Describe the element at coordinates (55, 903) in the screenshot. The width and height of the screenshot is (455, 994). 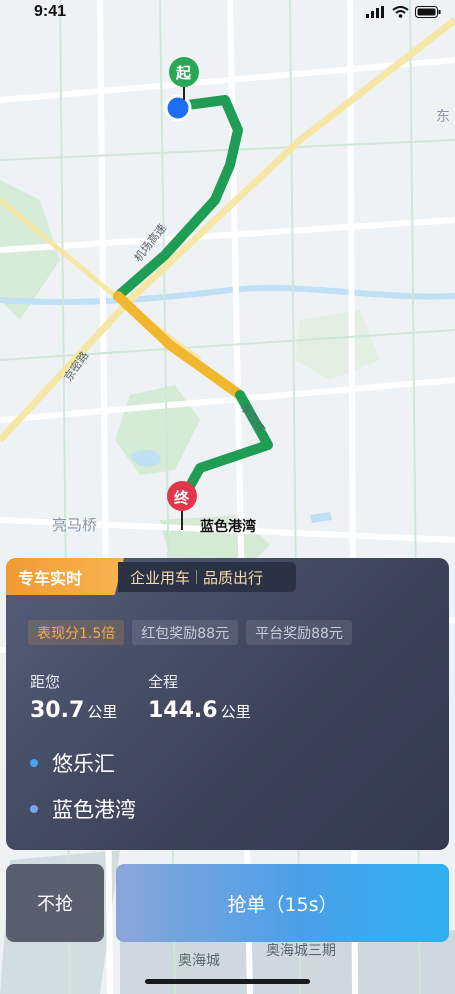
I see `skip-button: 不抢` at that location.